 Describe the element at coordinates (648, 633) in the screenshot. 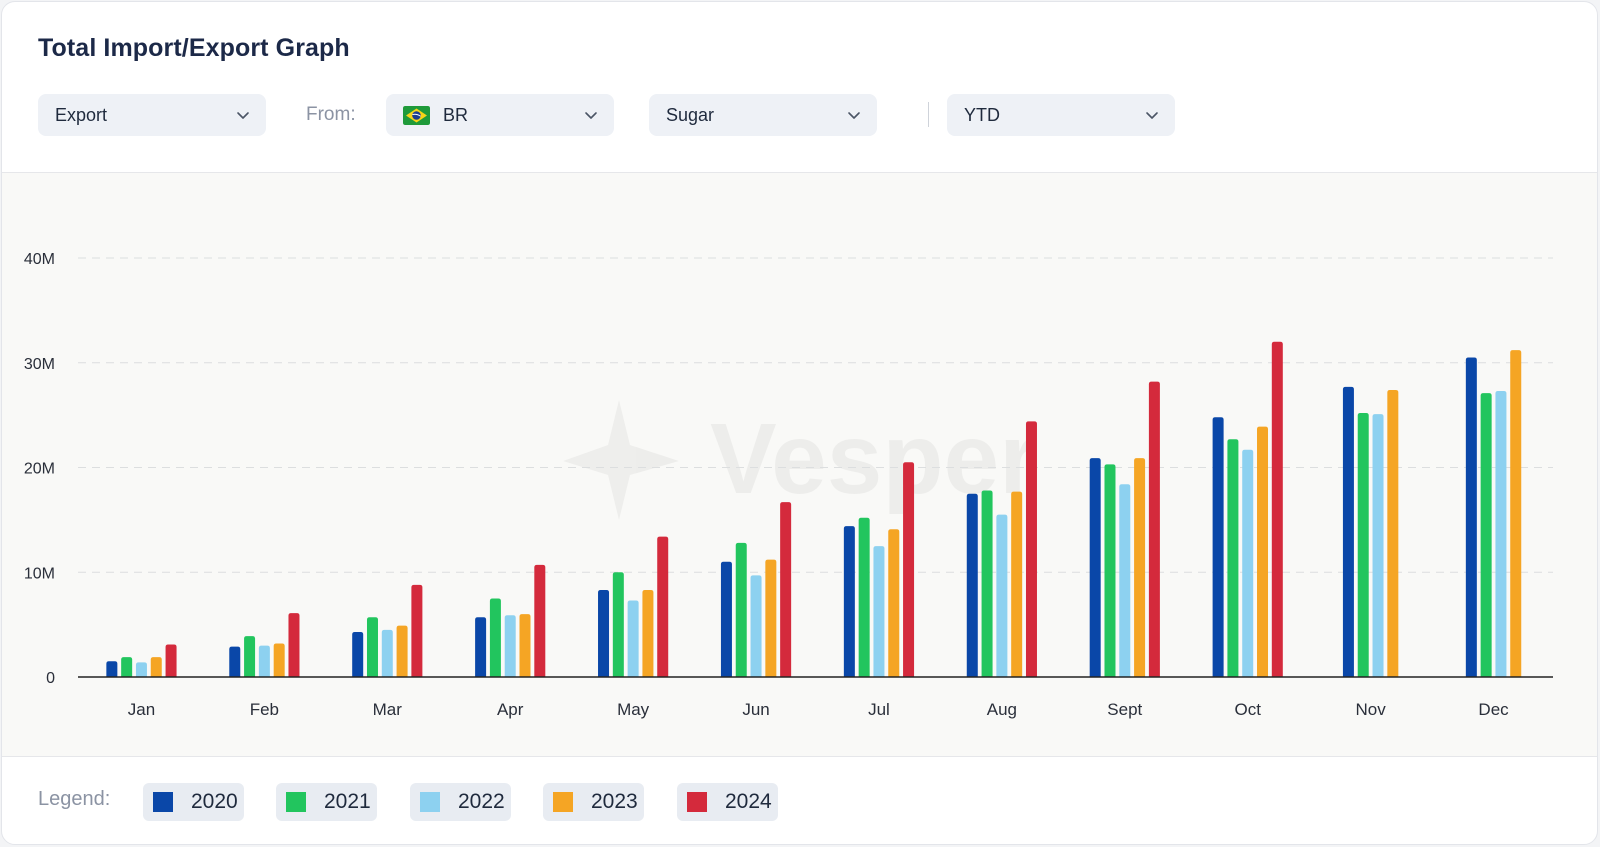

I see `bar-may-2023` at that location.